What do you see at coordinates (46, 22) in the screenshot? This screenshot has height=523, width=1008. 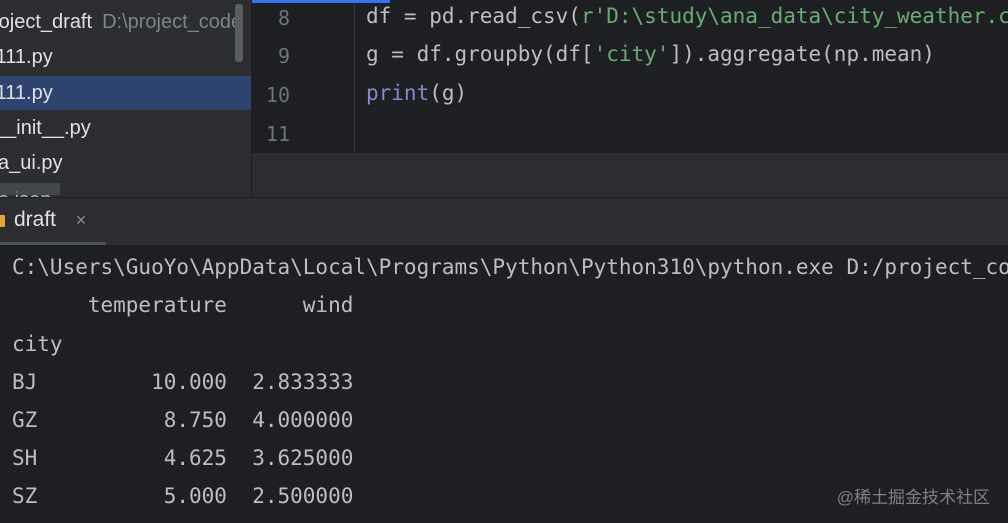 I see `project-name: roject_draft` at bounding box center [46, 22].